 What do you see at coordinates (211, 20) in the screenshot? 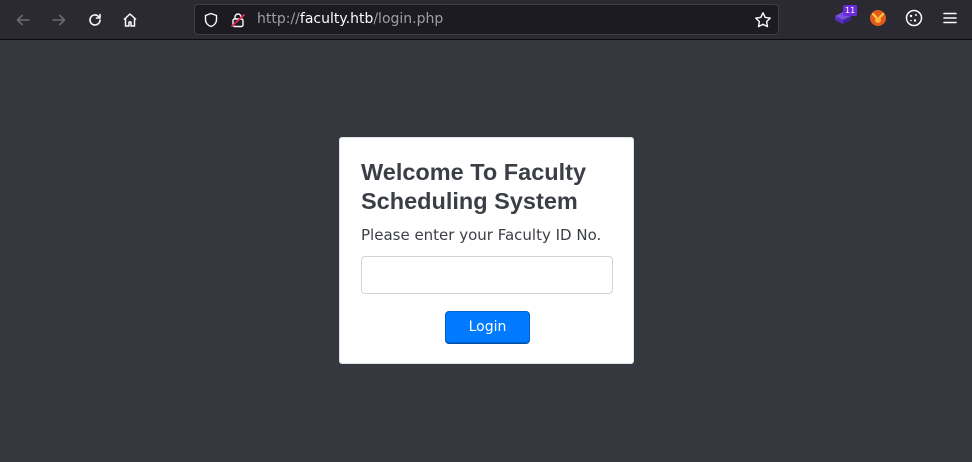
I see `shield-icon` at bounding box center [211, 20].